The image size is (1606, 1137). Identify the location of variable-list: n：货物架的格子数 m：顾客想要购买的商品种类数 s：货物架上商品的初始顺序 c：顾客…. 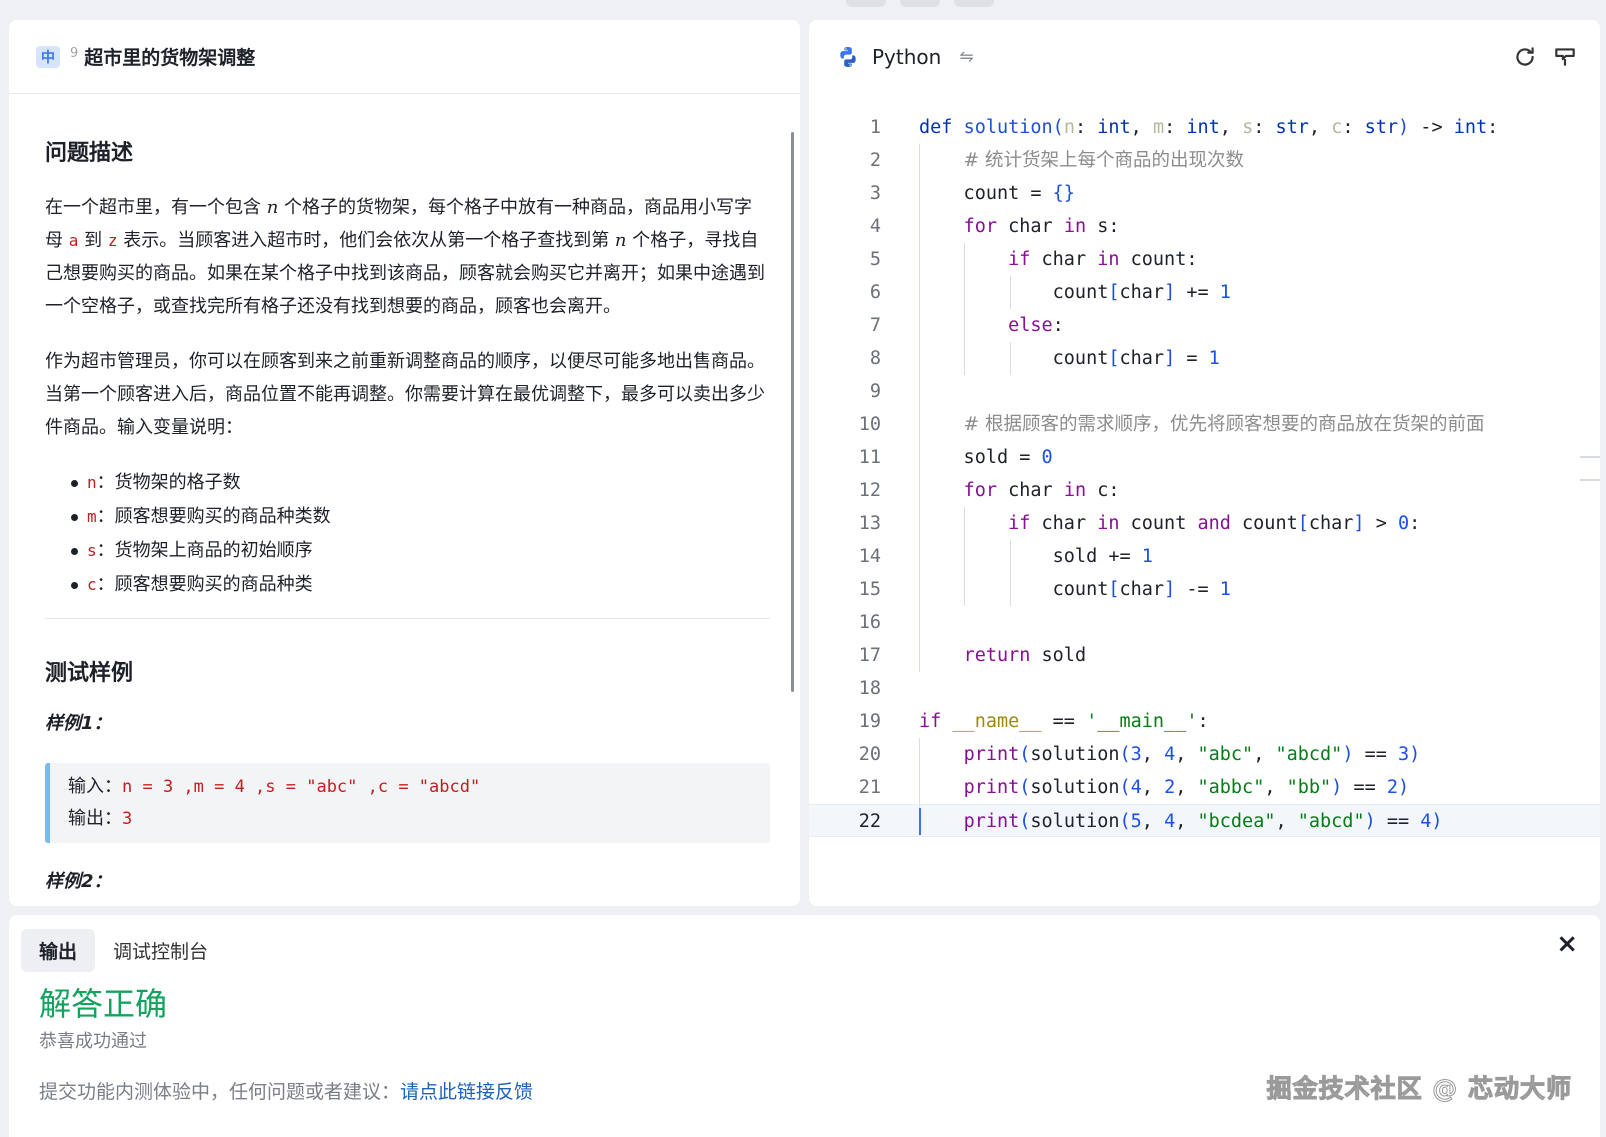
(407, 534).